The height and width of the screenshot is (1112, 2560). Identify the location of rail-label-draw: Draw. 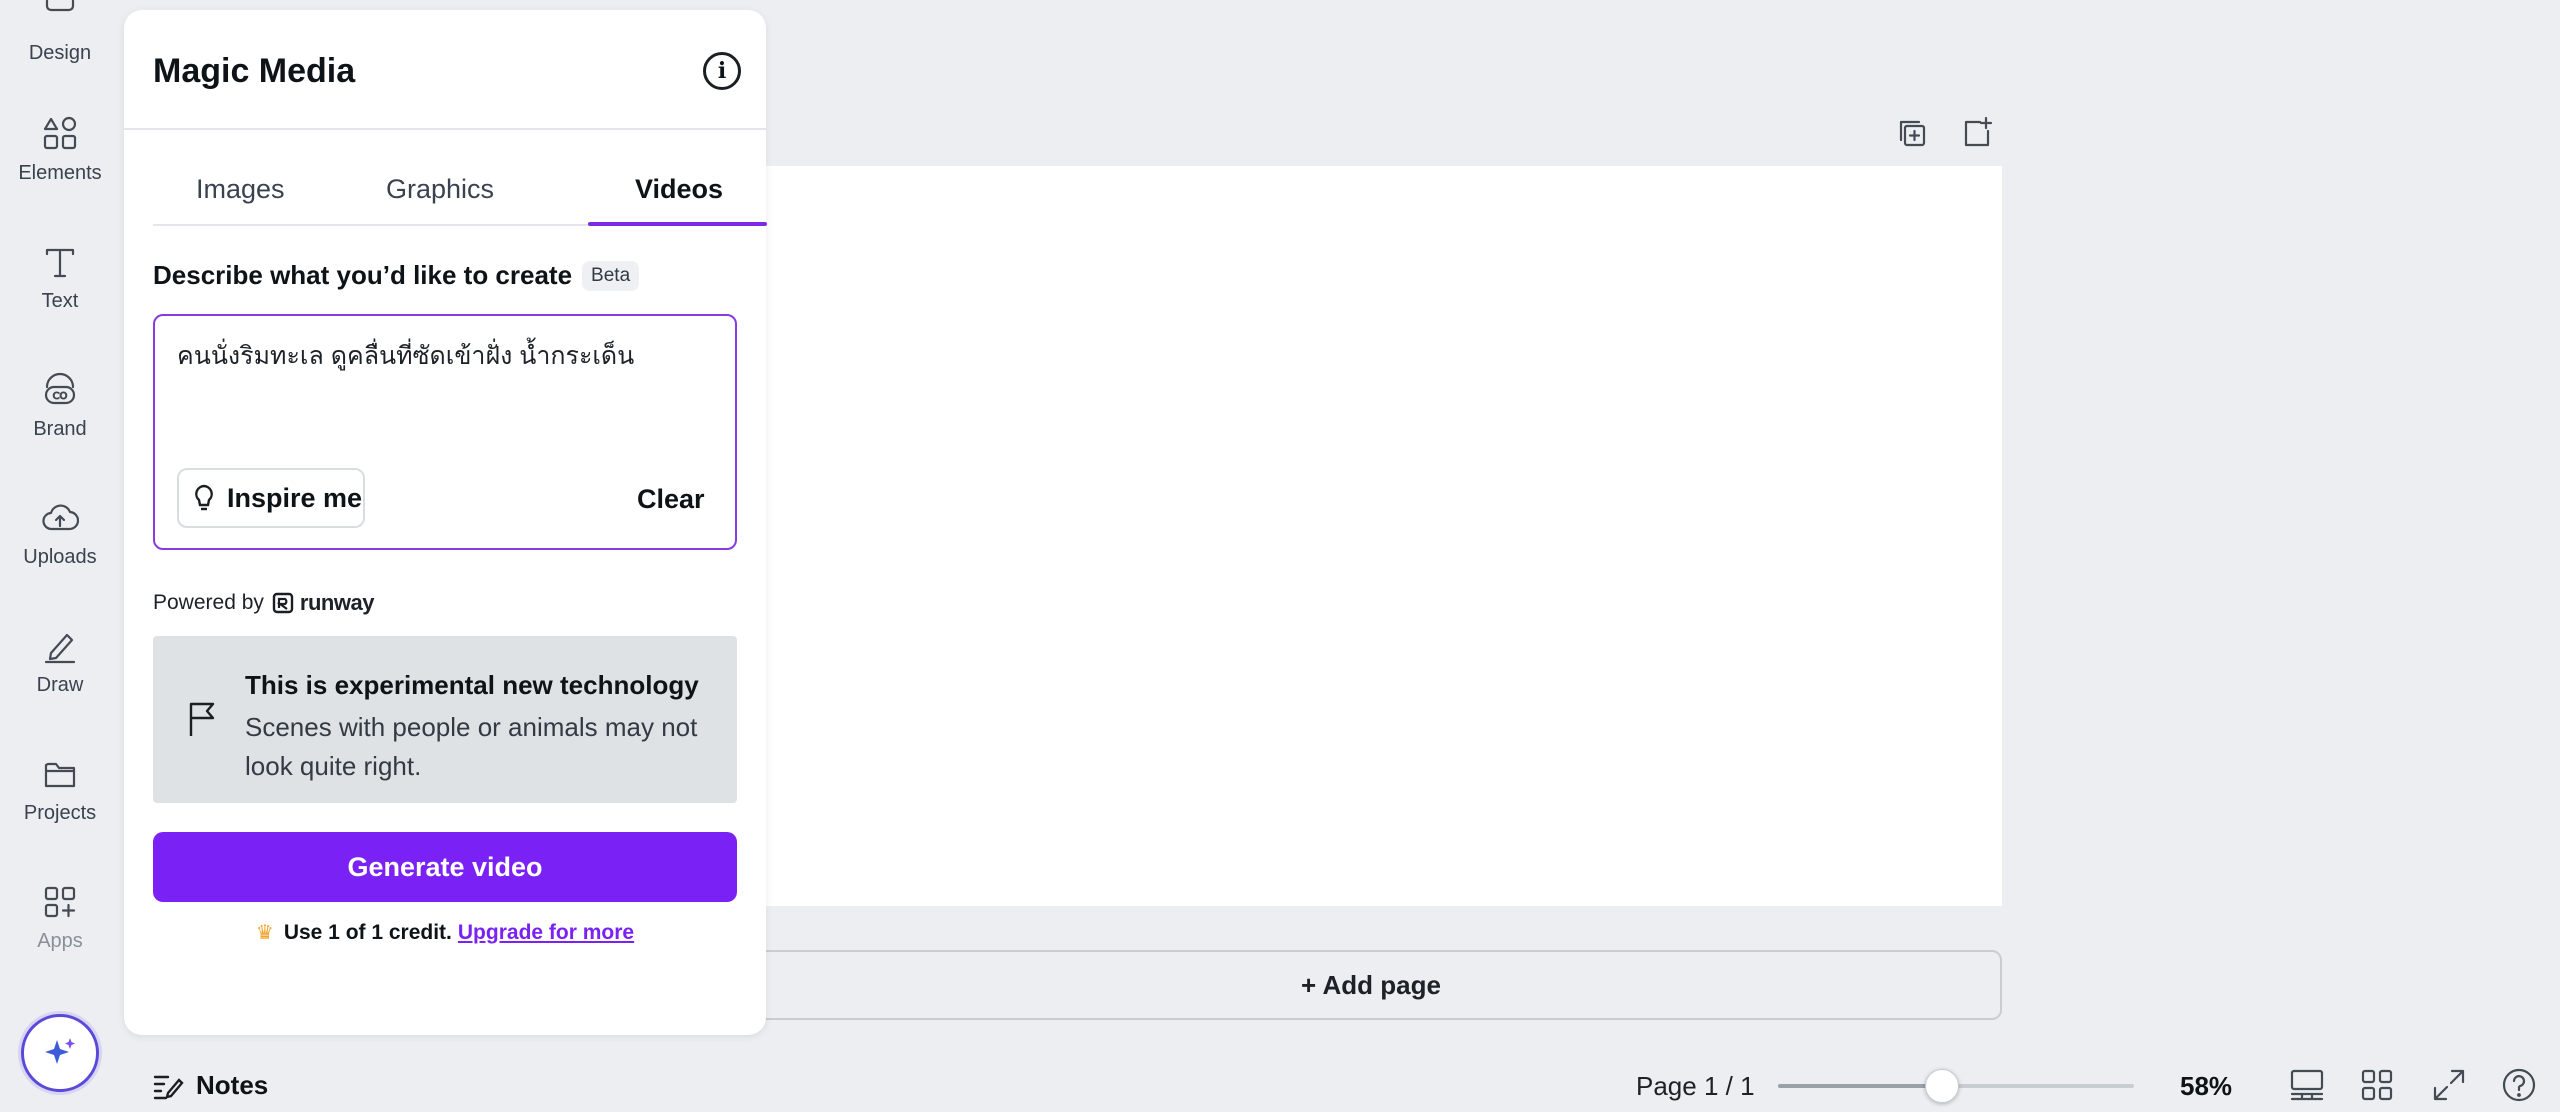
(60, 685).